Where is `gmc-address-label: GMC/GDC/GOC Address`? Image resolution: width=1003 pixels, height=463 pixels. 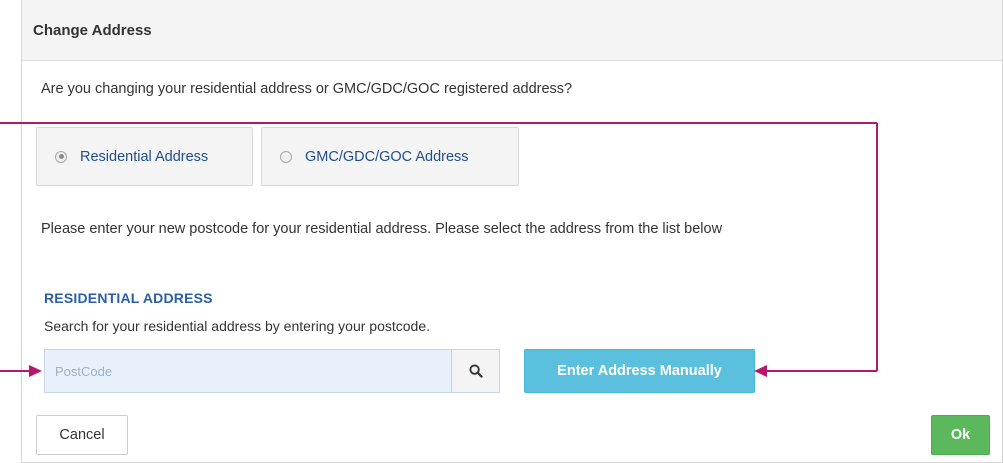 gmc-address-label: GMC/GDC/GOC Address is located at coordinates (387, 156).